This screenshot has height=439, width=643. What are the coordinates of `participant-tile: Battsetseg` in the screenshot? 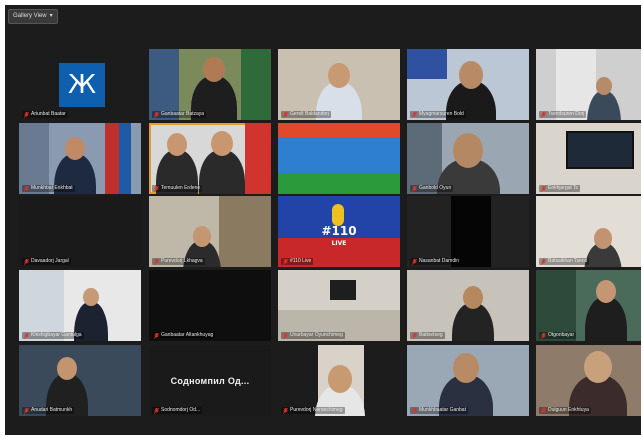 It's located at (468, 305).